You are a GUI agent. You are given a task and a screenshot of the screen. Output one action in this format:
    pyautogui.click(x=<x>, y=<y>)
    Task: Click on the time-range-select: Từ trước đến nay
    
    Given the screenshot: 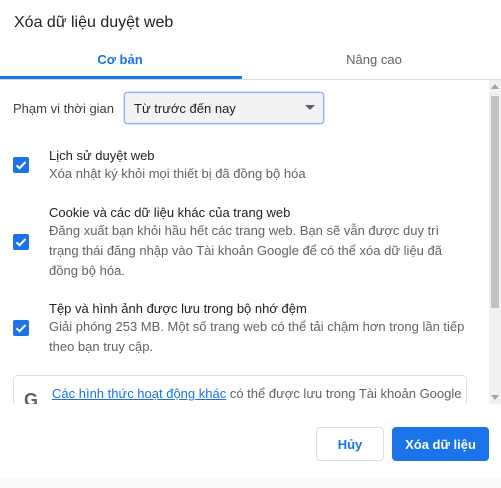 What is the action you would take?
    pyautogui.click(x=224, y=108)
    